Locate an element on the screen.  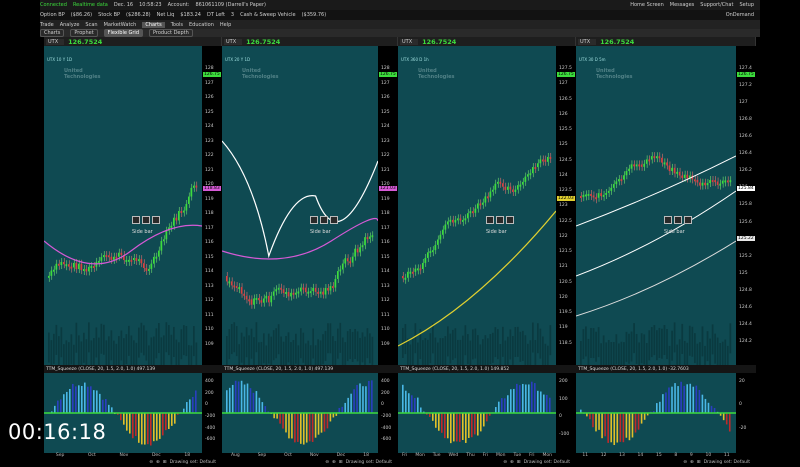
tab-charts: Charts is located at coordinates (153, 25).